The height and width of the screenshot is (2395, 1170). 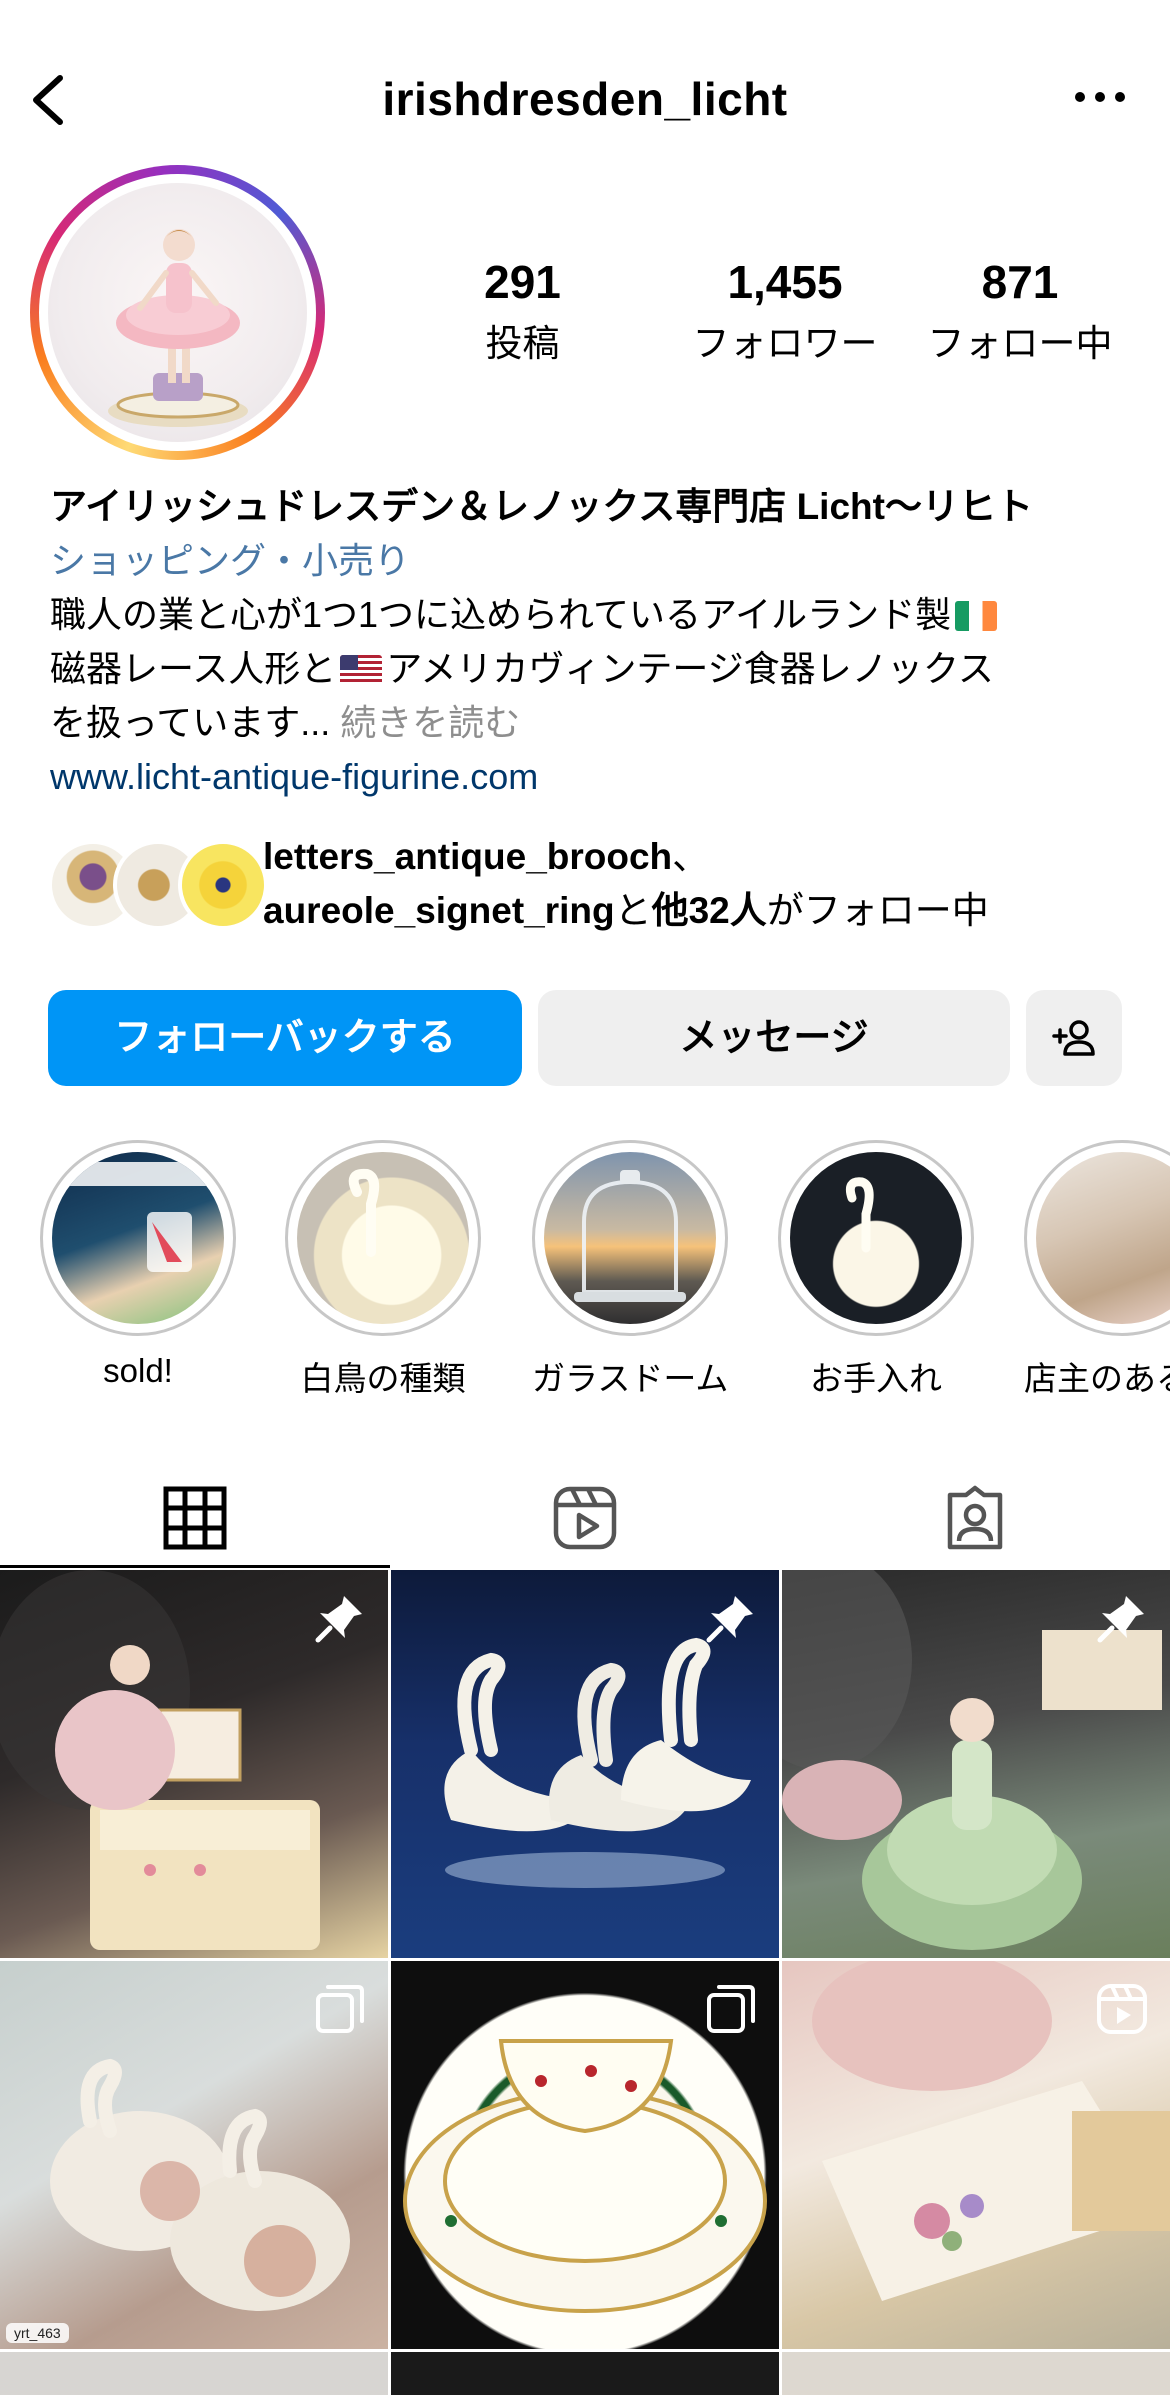 What do you see at coordinates (633, 910) in the screenshot?
I see `followed-by-mid: と` at bounding box center [633, 910].